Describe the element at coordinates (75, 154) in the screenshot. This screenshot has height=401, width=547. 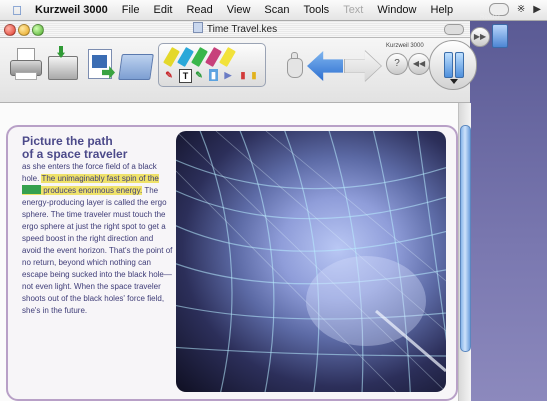
I see `article-title-line2: of a space traveler` at that location.